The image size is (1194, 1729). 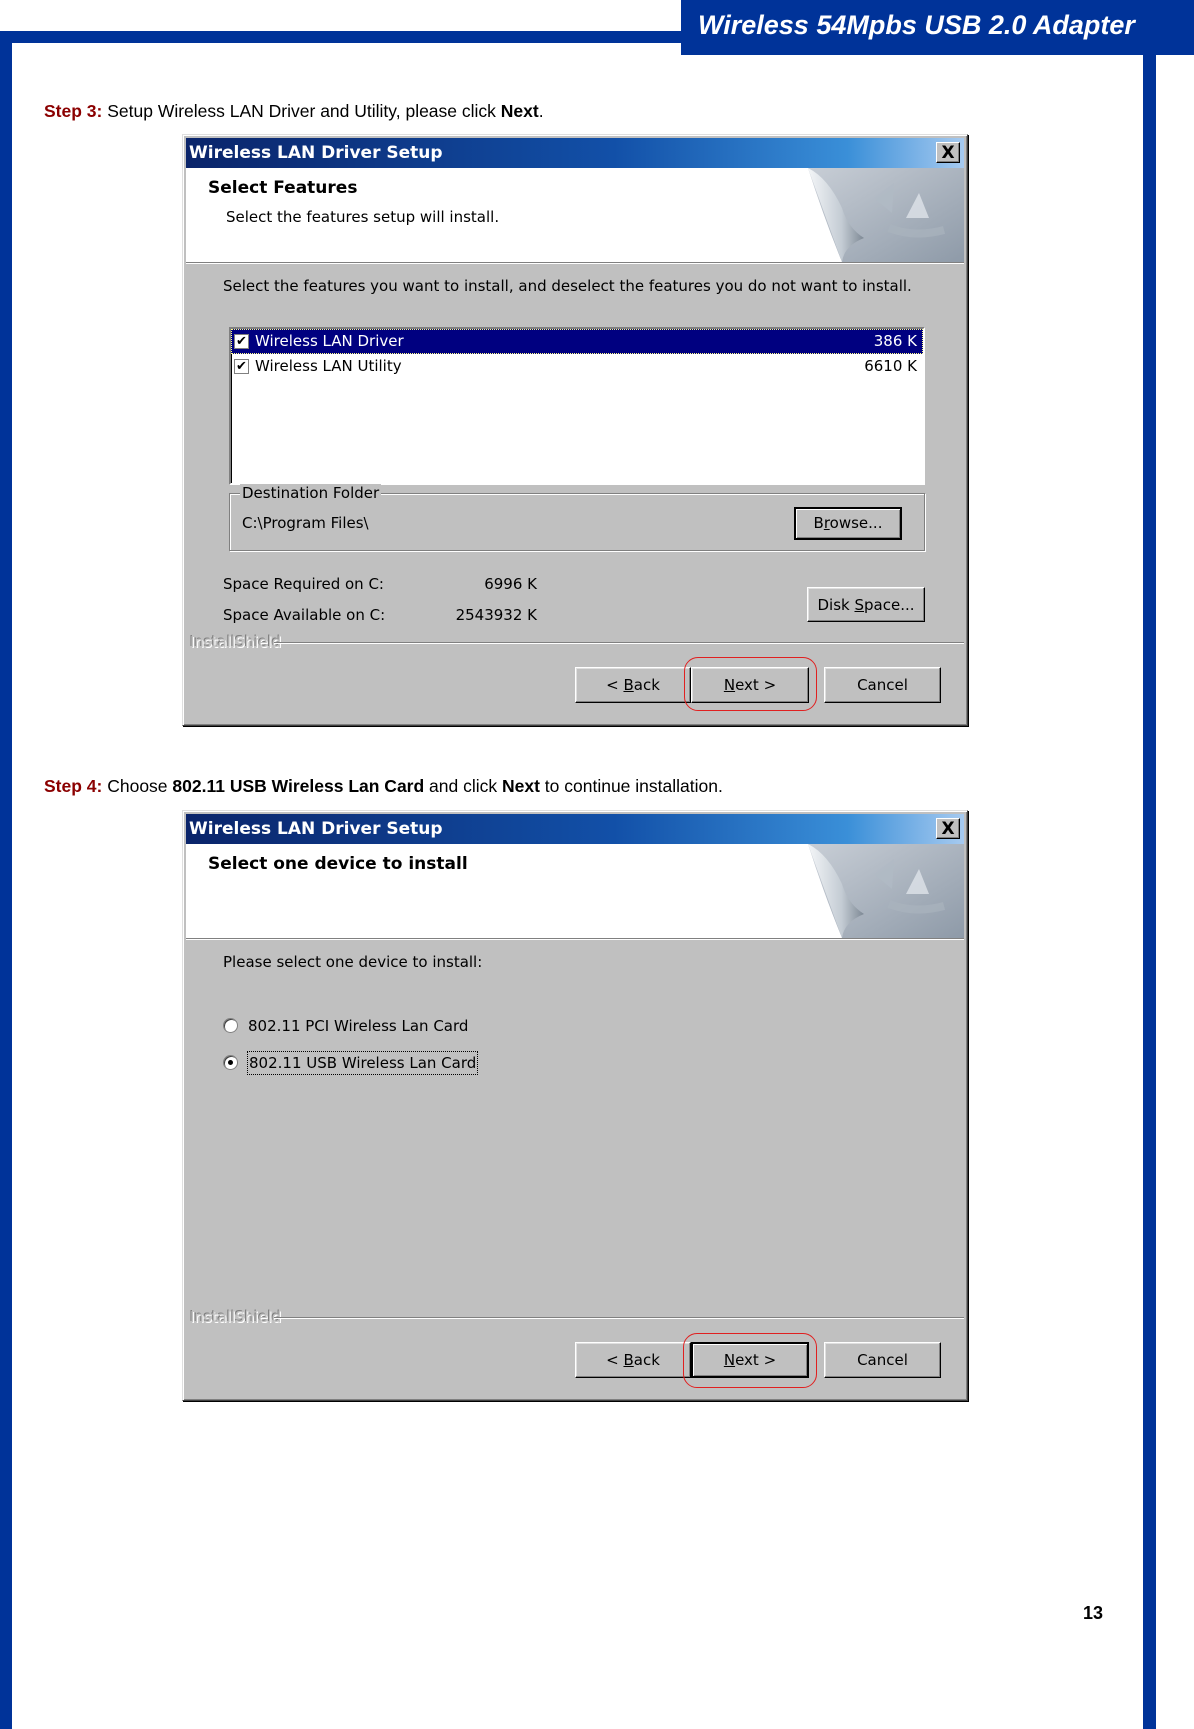 I want to click on step-4-label: Step 4:, so click(x=73, y=786).